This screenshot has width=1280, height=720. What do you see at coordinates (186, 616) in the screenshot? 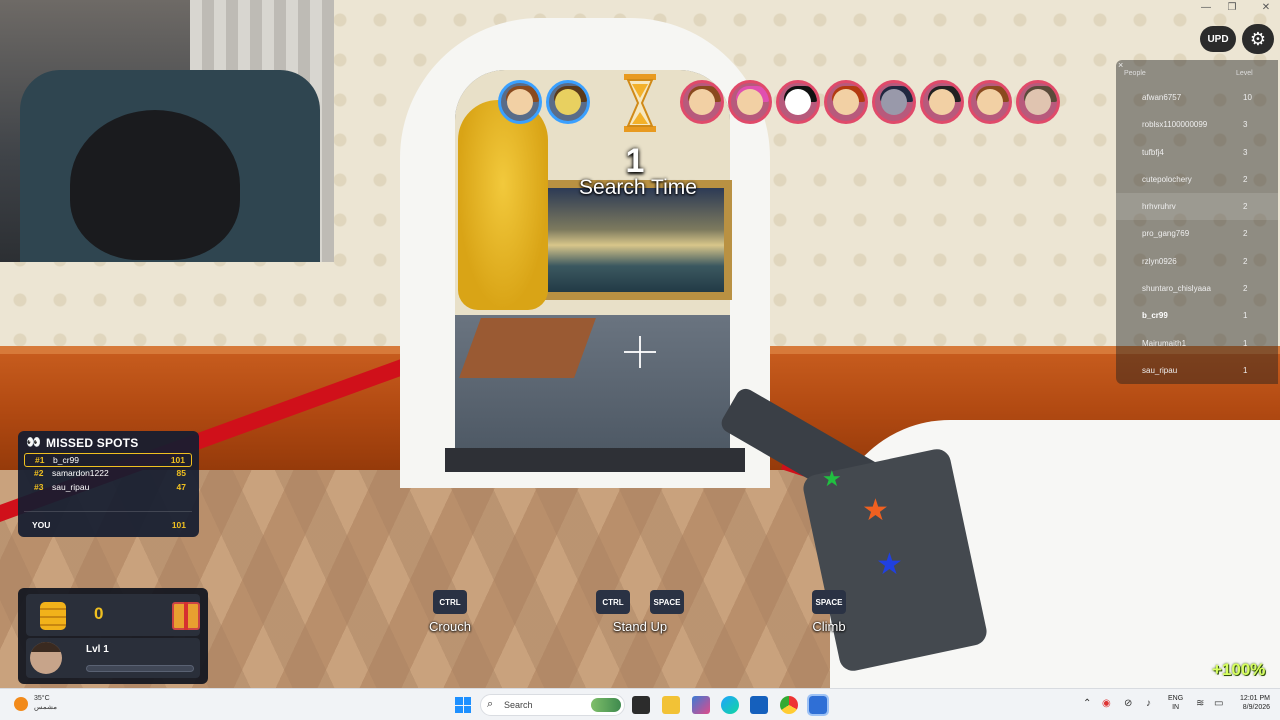
I see `gift-icon` at bounding box center [186, 616].